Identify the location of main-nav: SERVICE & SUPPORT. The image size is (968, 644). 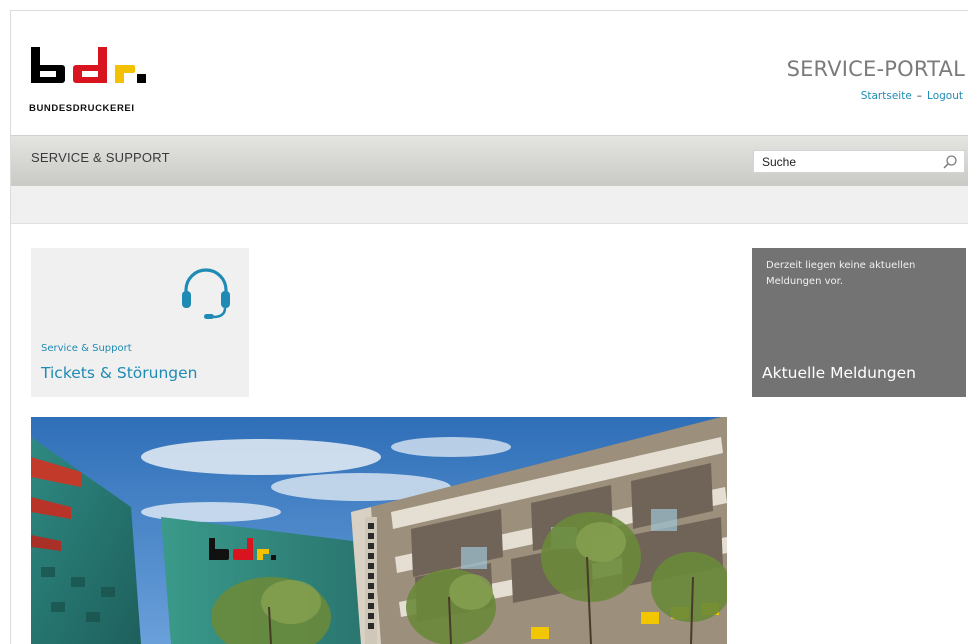
(489, 161).